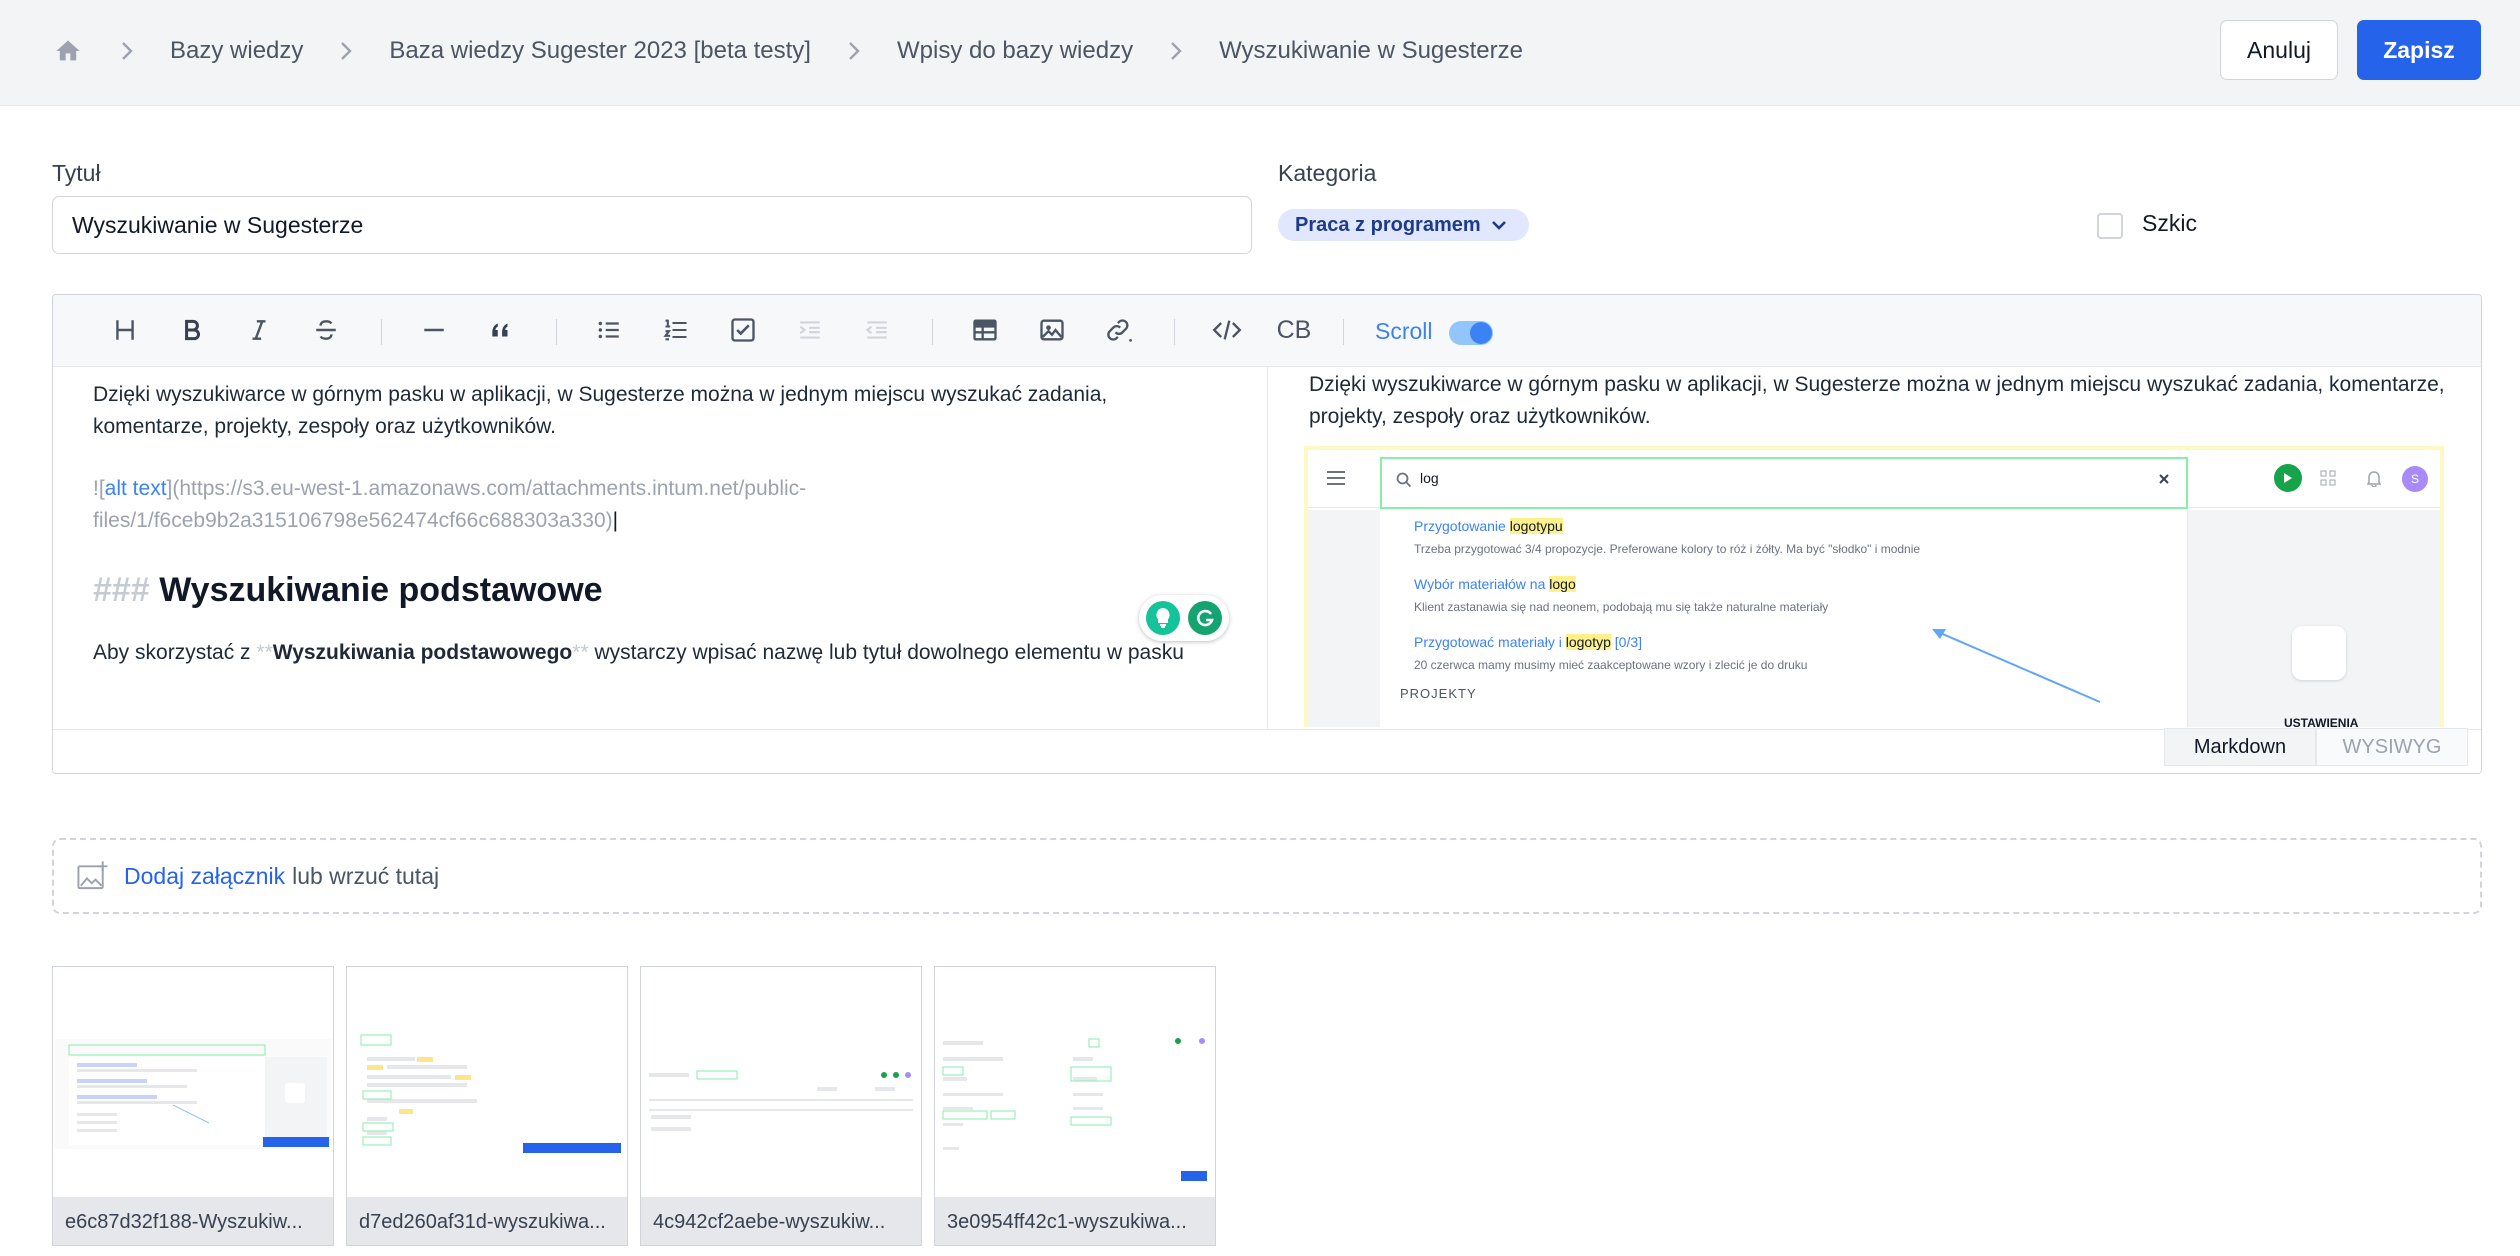  I want to click on toggle-knob, so click(1481, 333).